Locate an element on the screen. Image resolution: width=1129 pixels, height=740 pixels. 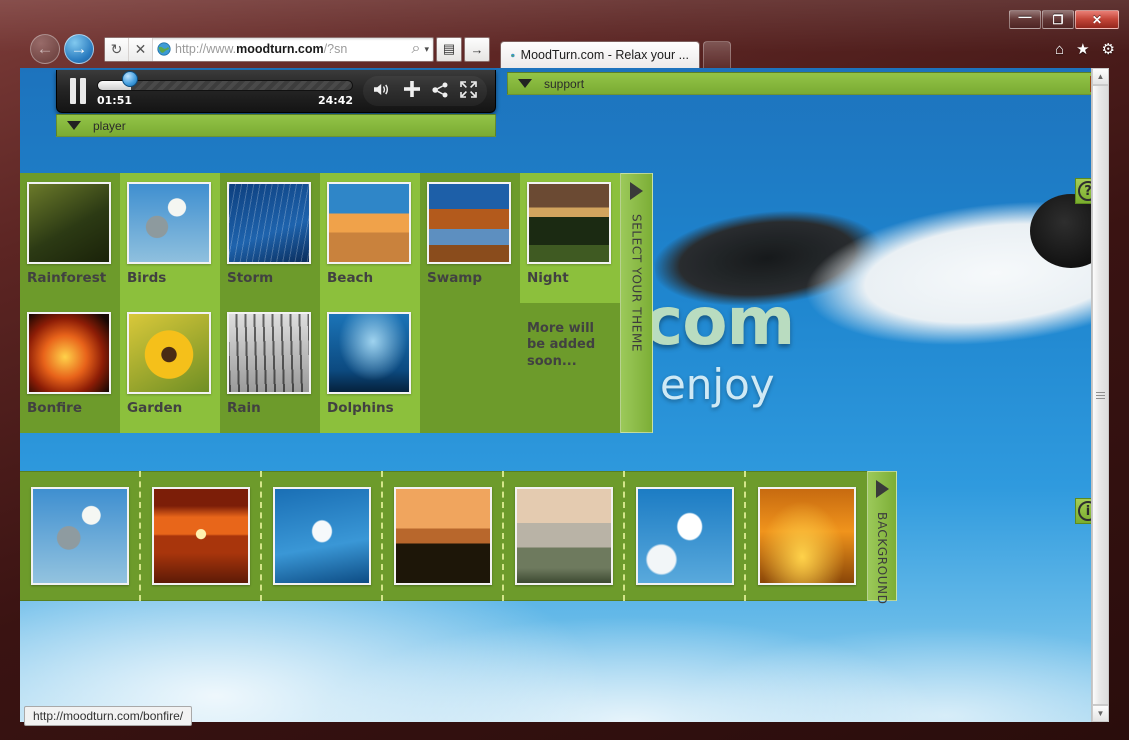
total-time: 24:42 is located at coordinates (335, 100).